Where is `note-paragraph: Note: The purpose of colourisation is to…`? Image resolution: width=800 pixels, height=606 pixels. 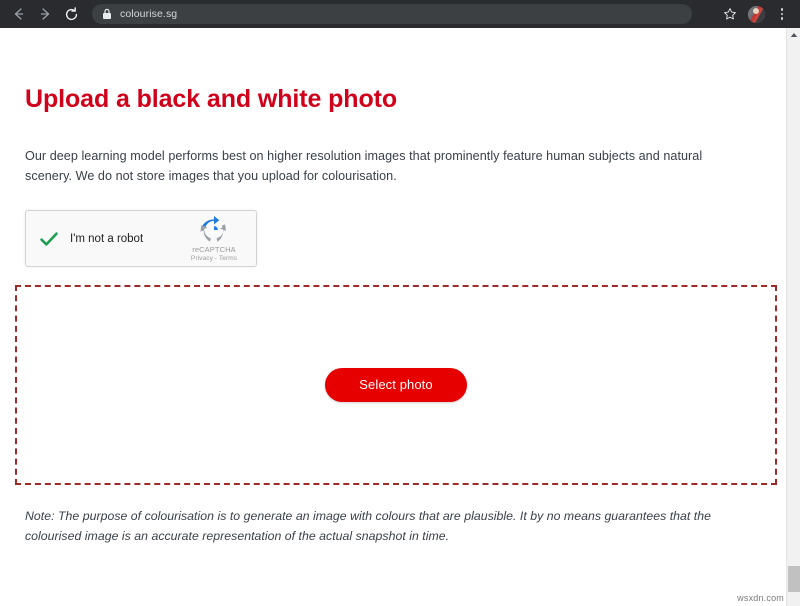 note-paragraph: Note: The purpose of colourisation is to… is located at coordinates (368, 526).